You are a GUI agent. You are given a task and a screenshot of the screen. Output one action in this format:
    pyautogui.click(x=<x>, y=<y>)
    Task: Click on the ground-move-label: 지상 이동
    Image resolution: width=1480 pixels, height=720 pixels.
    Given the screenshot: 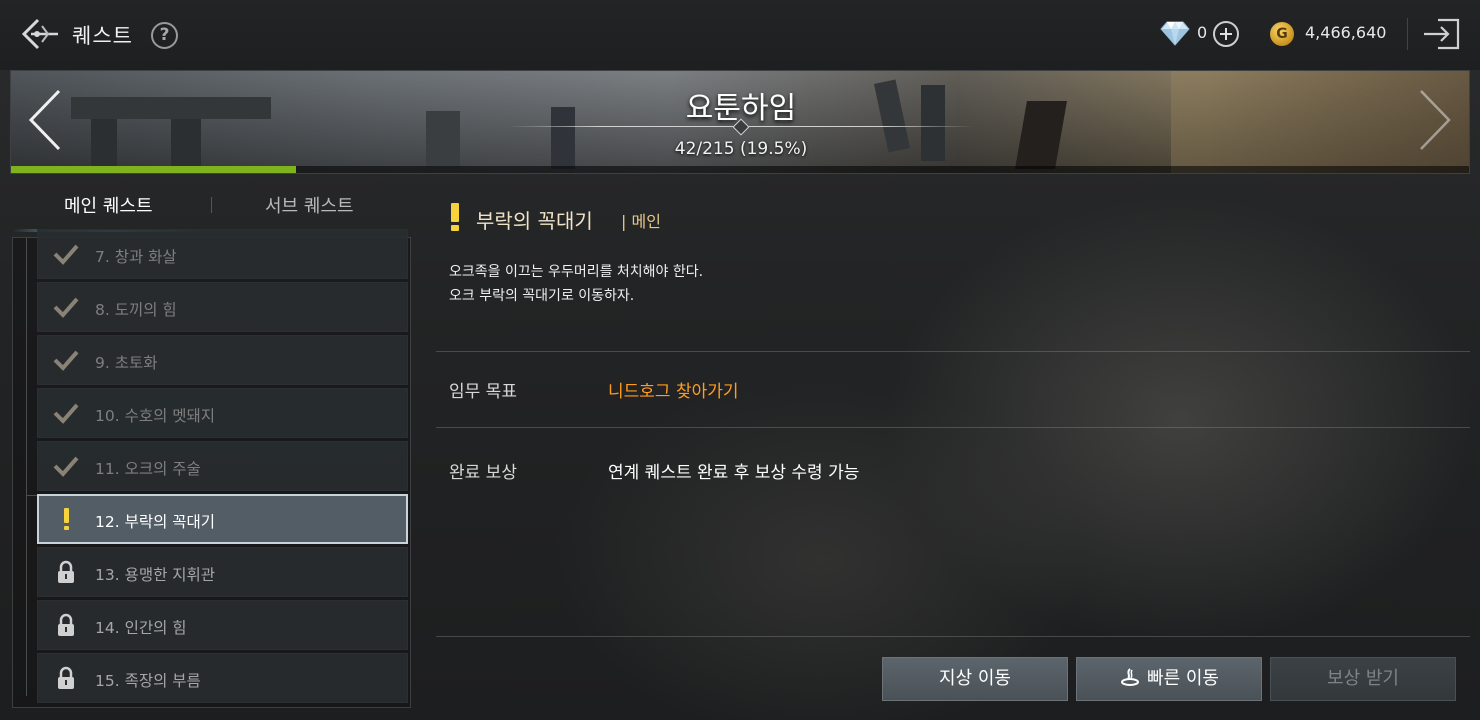 What is the action you would take?
    pyautogui.click(x=975, y=678)
    